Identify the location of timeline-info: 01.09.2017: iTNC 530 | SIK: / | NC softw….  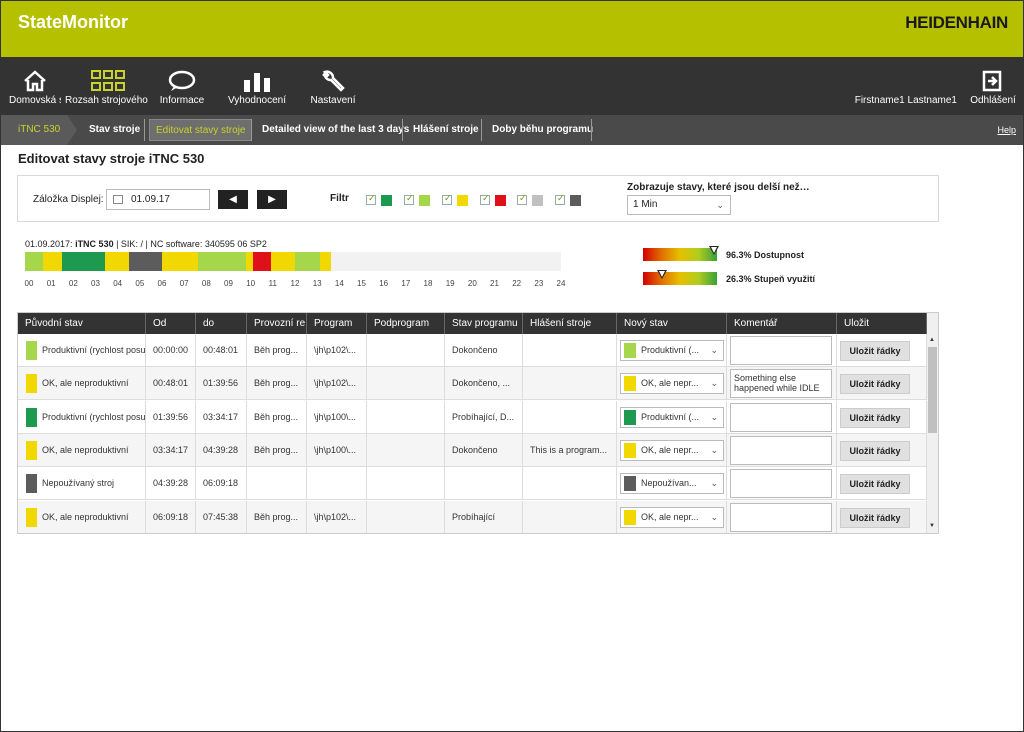
(146, 244).